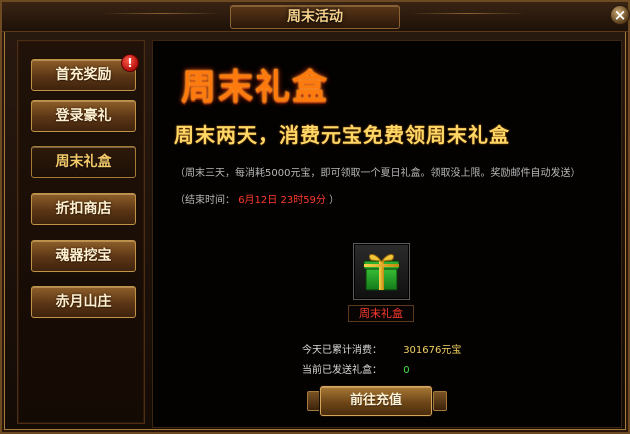 The image size is (630, 434). Describe the element at coordinates (342, 370) in the screenshot. I see `sent-label: 当前已发送礼盒：` at that location.